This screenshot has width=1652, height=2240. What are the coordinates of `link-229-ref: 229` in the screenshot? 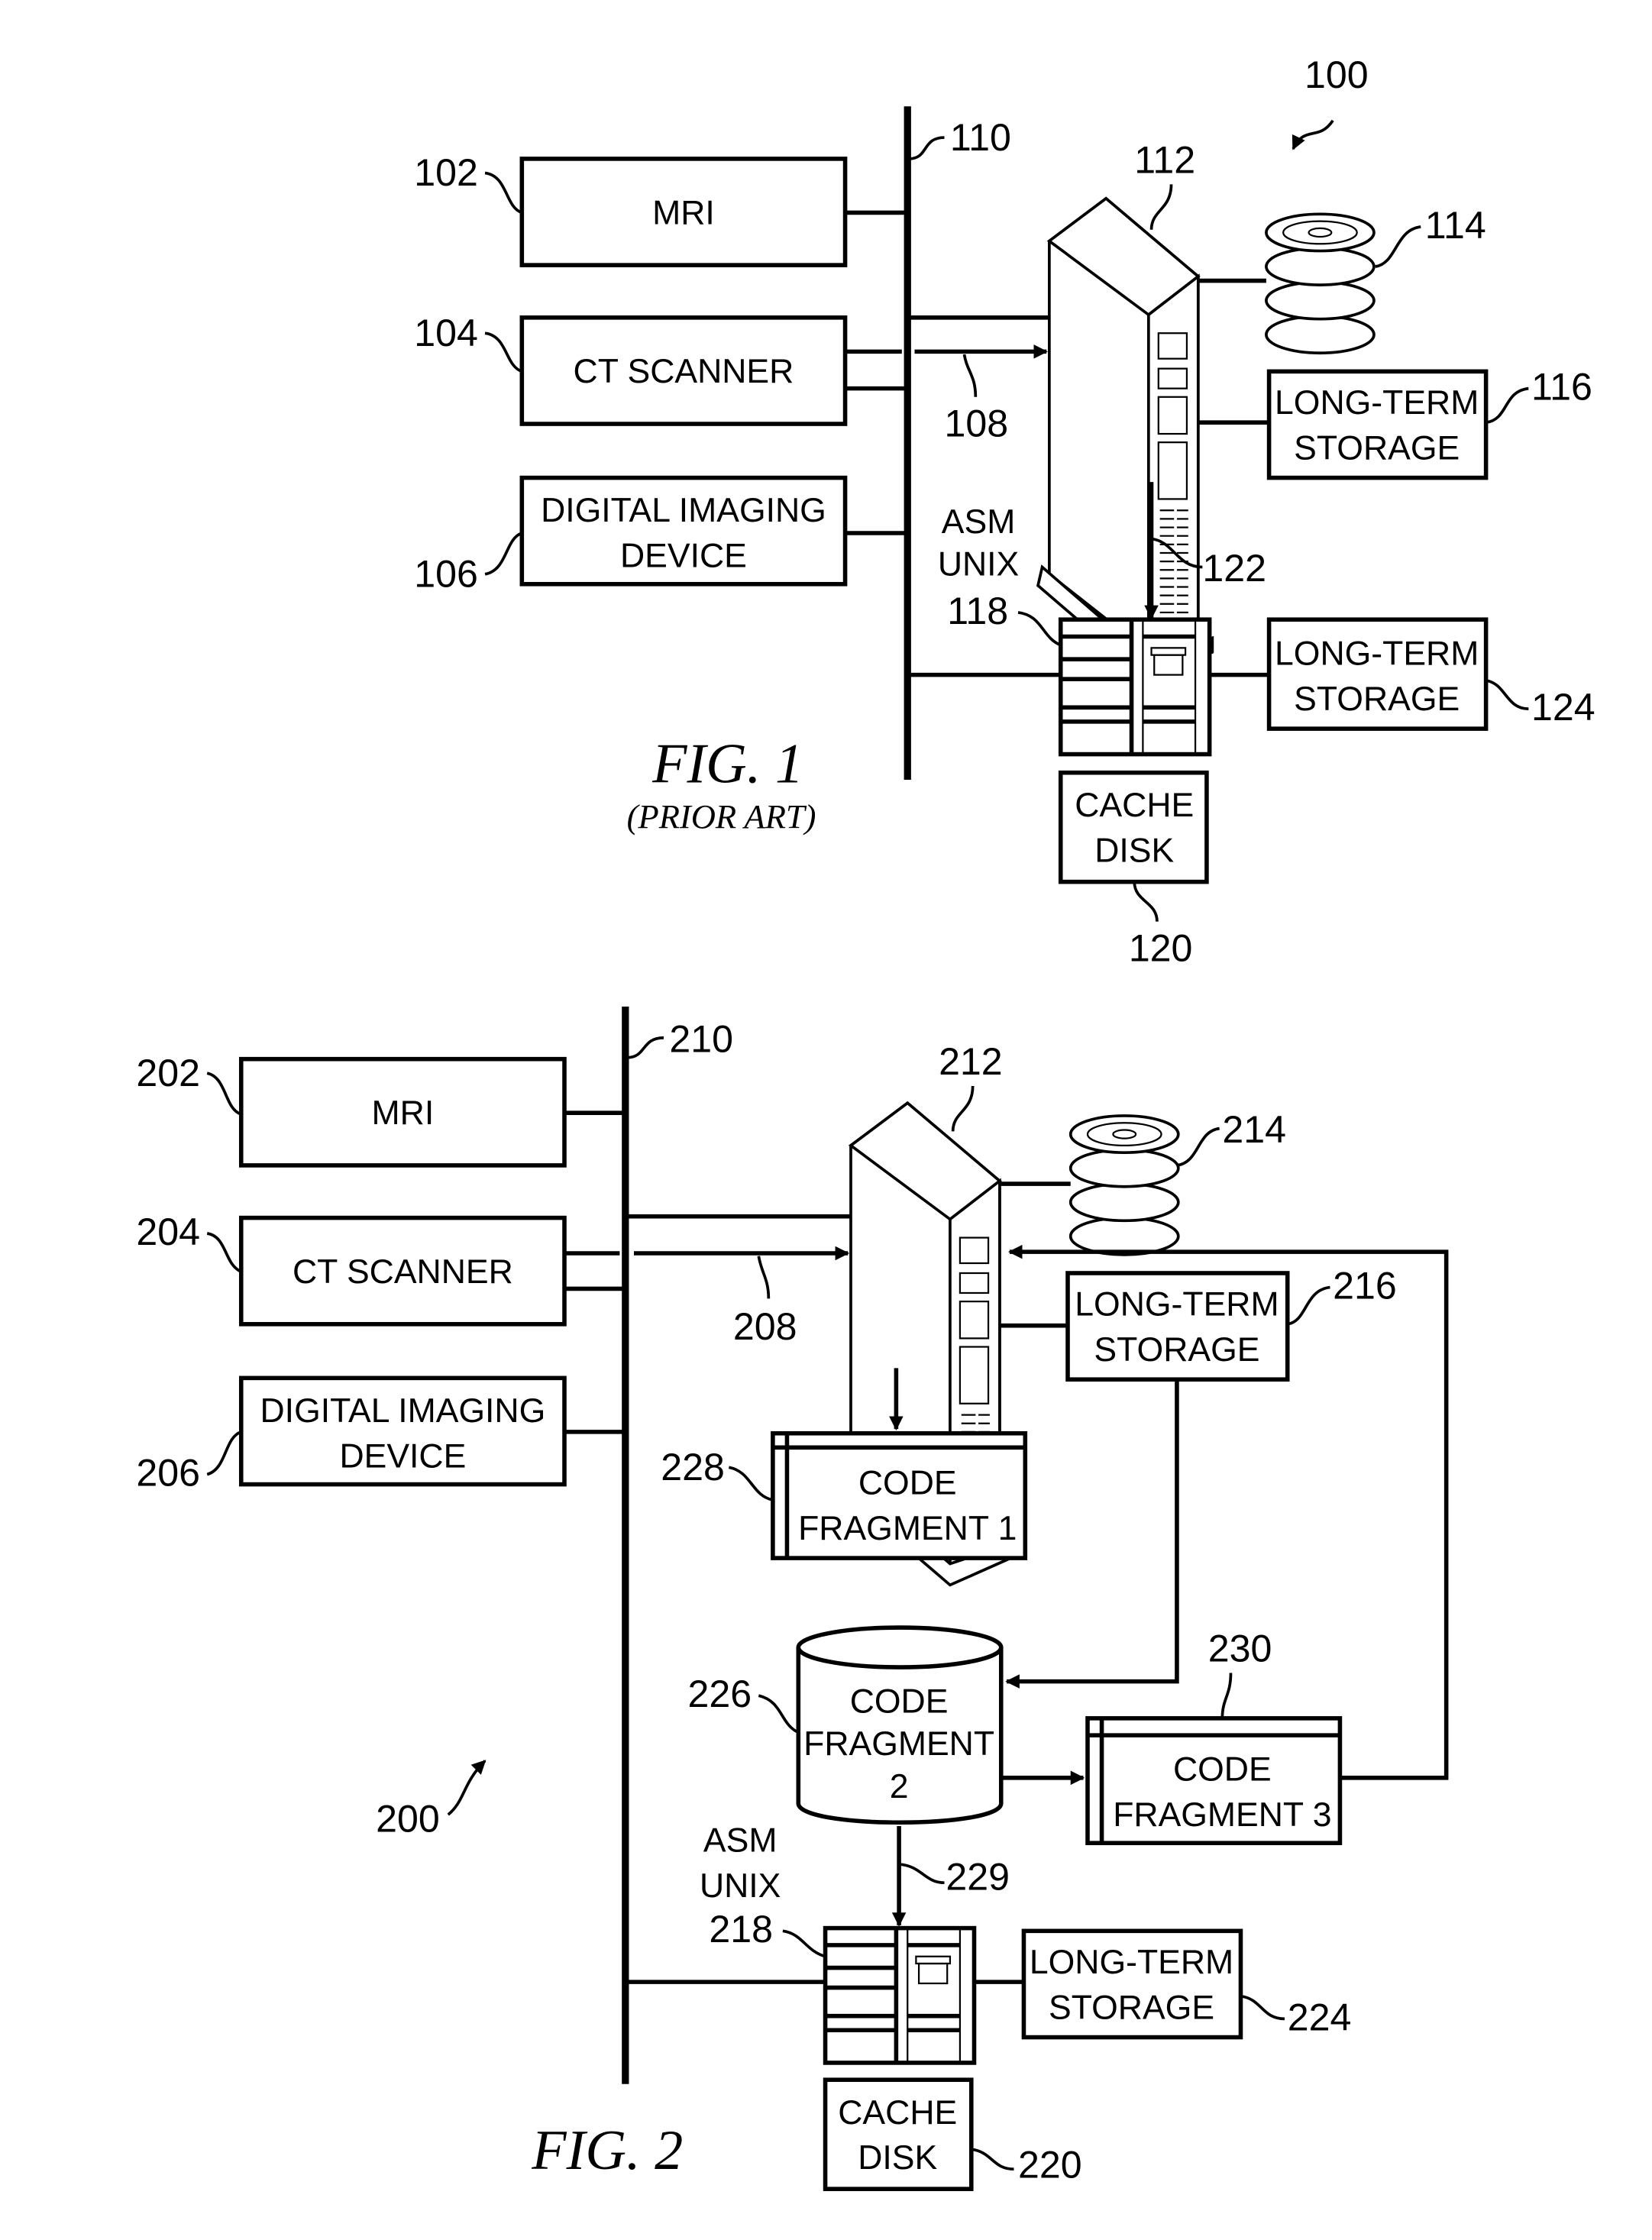 It's located at (978, 1876).